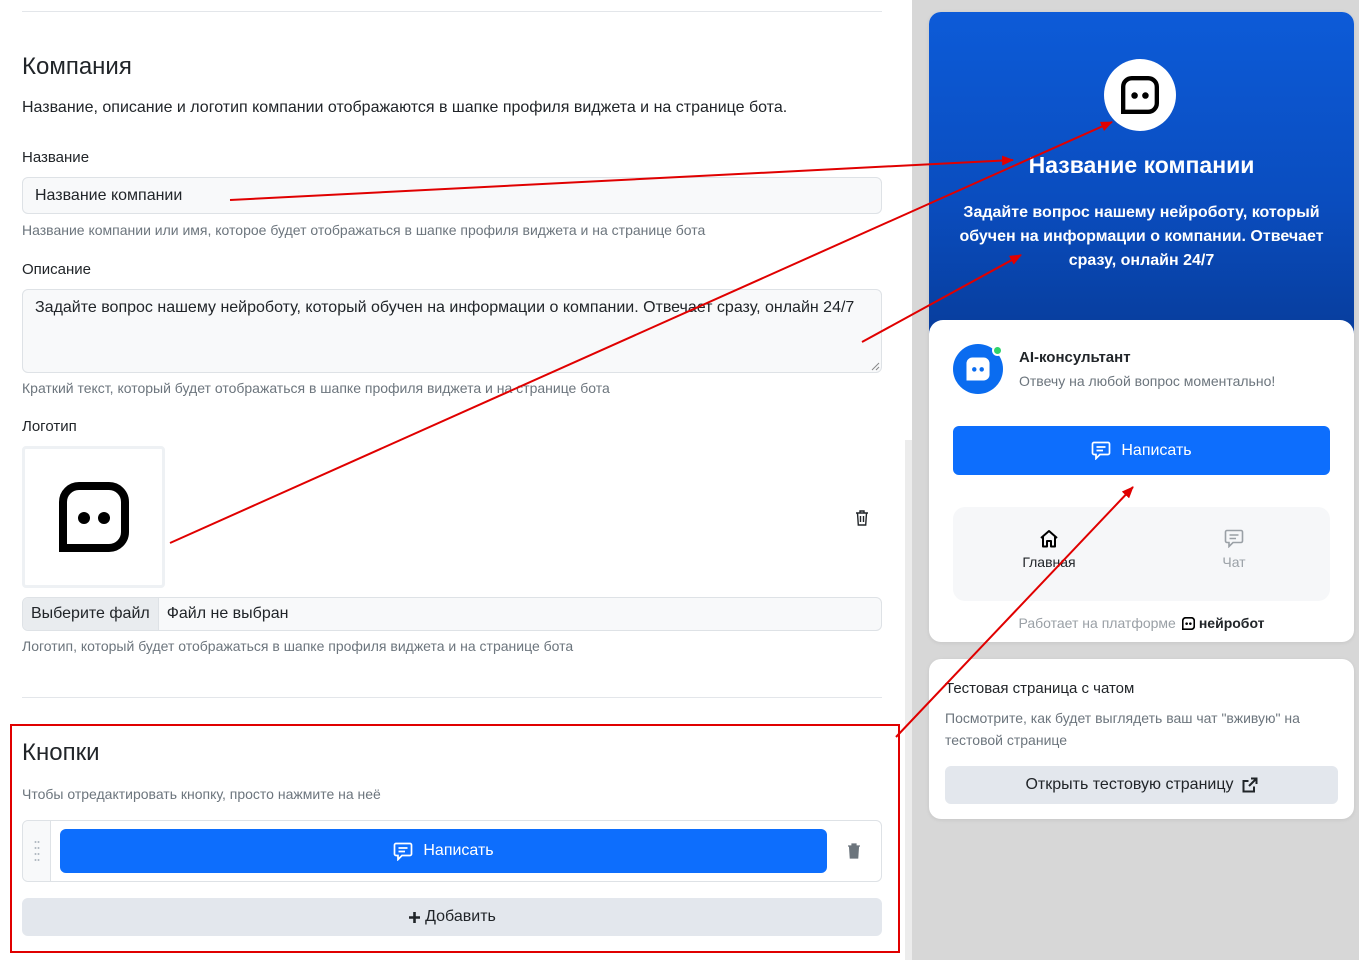  Describe the element at coordinates (1156, 450) in the screenshot. I see `widget-write-label: Написать` at that location.